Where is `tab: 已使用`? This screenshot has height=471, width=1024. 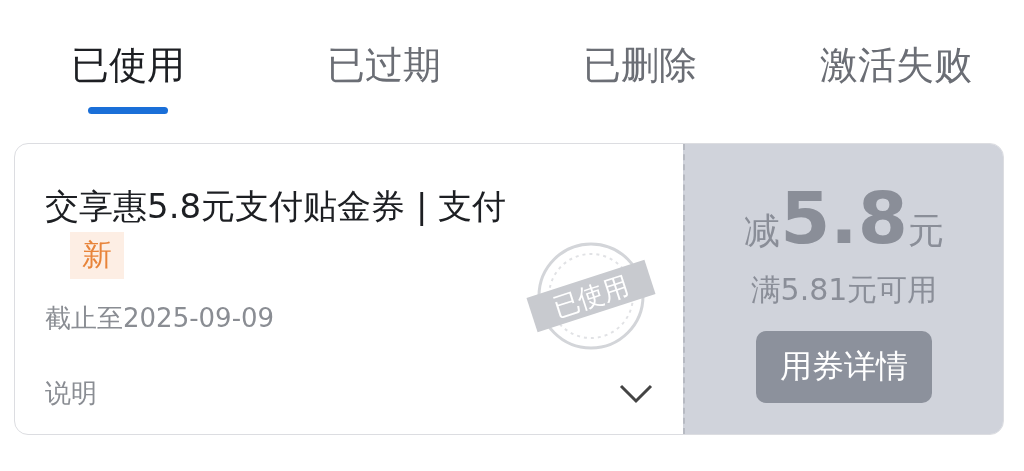 tab: 已使用 is located at coordinates (128, 71).